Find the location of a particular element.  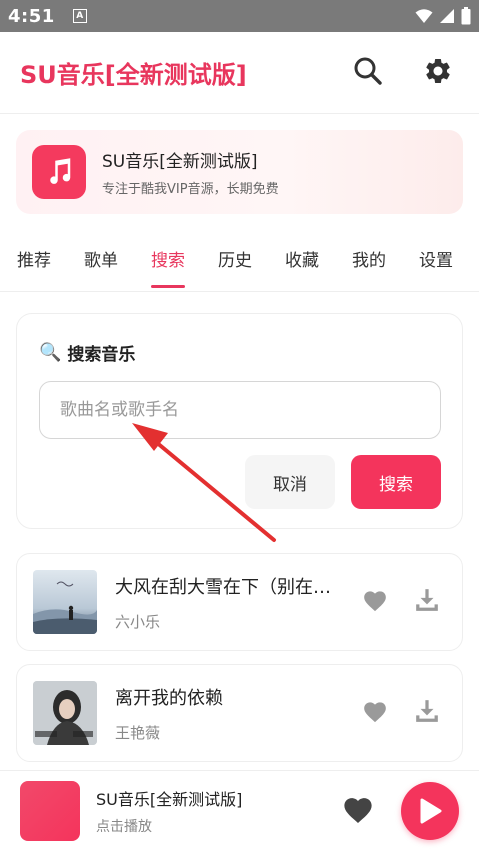

notification-icon: A is located at coordinates (79, 16).